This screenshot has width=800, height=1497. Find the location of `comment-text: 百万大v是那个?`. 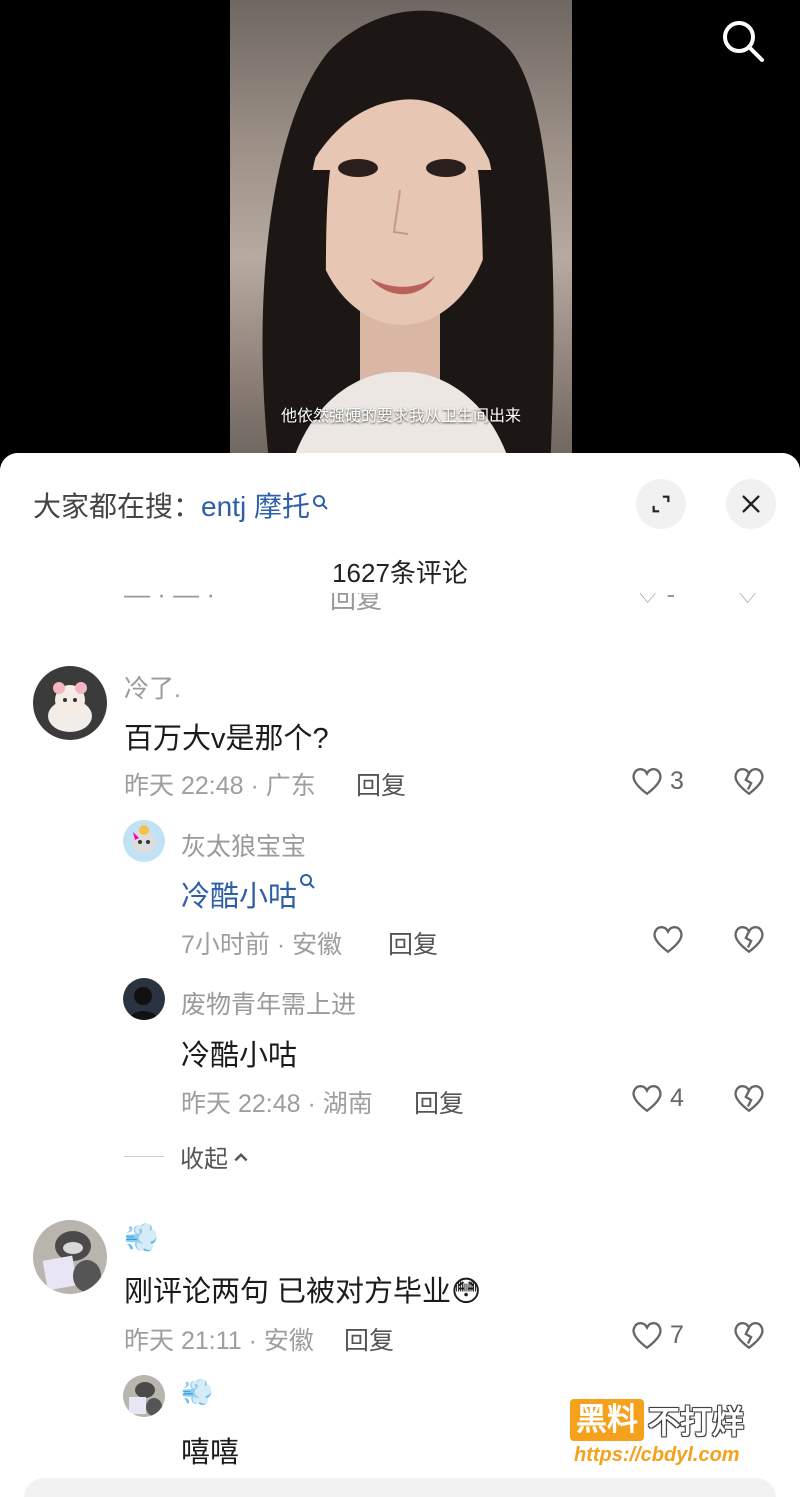

comment-text: 百万大v是那个? is located at coordinates (226, 739).